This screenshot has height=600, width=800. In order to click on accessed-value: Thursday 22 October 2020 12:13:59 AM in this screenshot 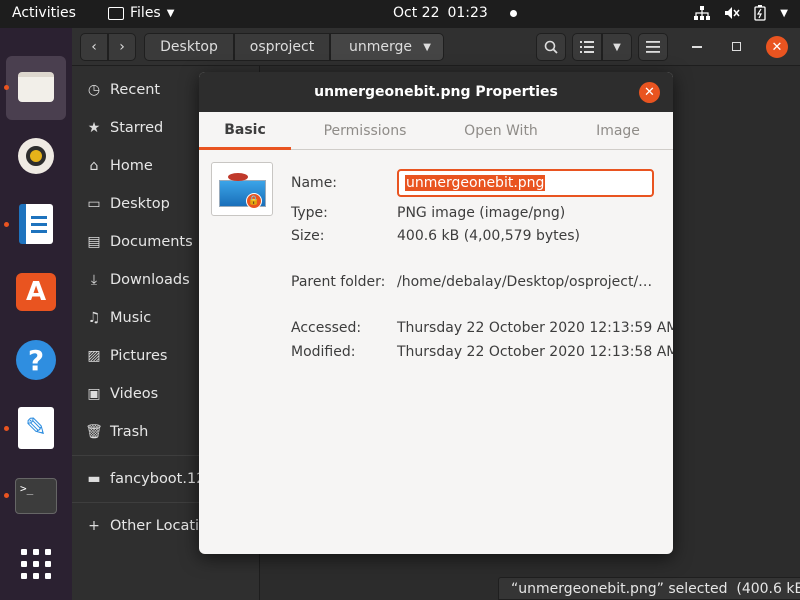, I will do `click(535, 328)`.